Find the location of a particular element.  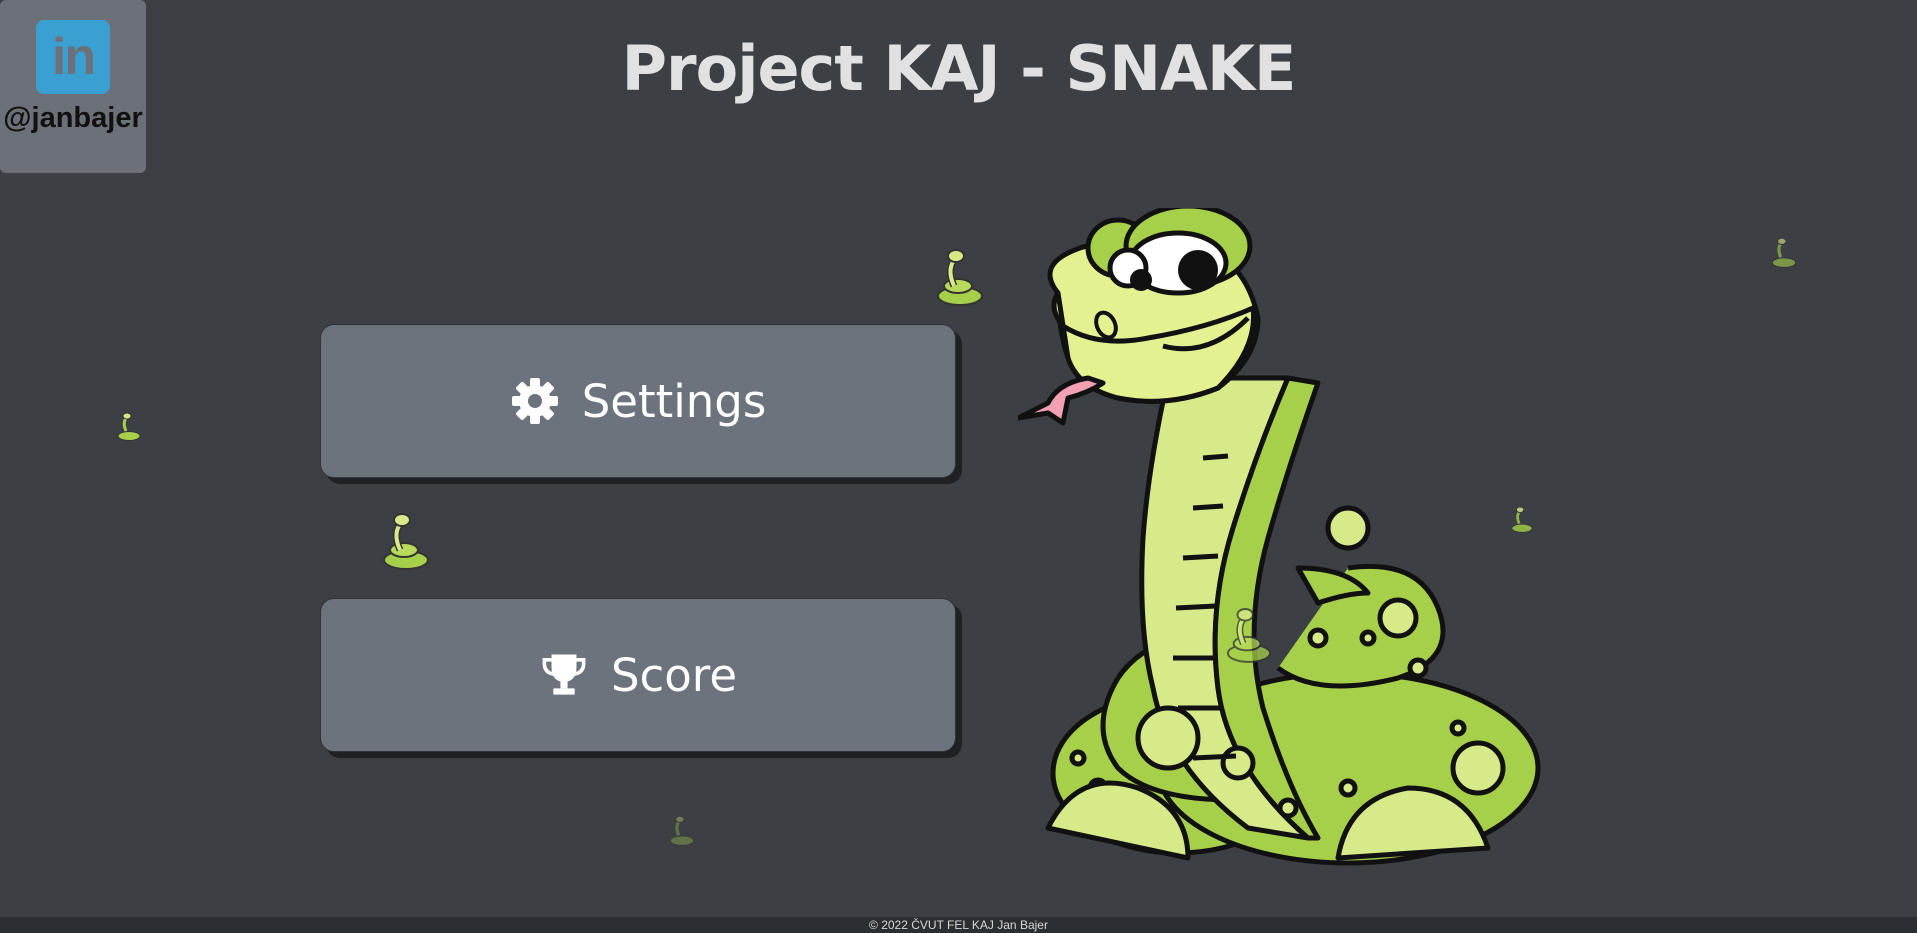

gear-icon is located at coordinates (535, 401).